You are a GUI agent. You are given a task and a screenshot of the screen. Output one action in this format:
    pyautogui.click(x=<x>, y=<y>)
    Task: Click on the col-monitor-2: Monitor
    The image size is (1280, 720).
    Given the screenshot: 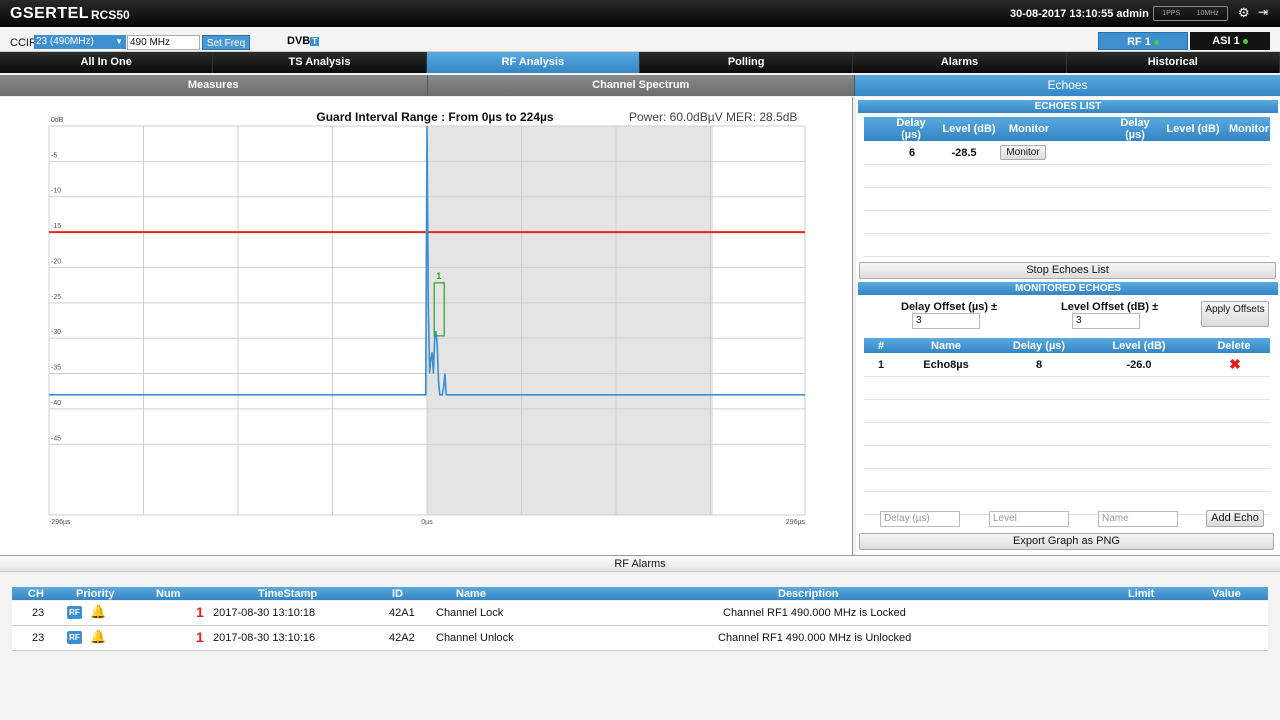 What is the action you would take?
    pyautogui.click(x=1249, y=129)
    